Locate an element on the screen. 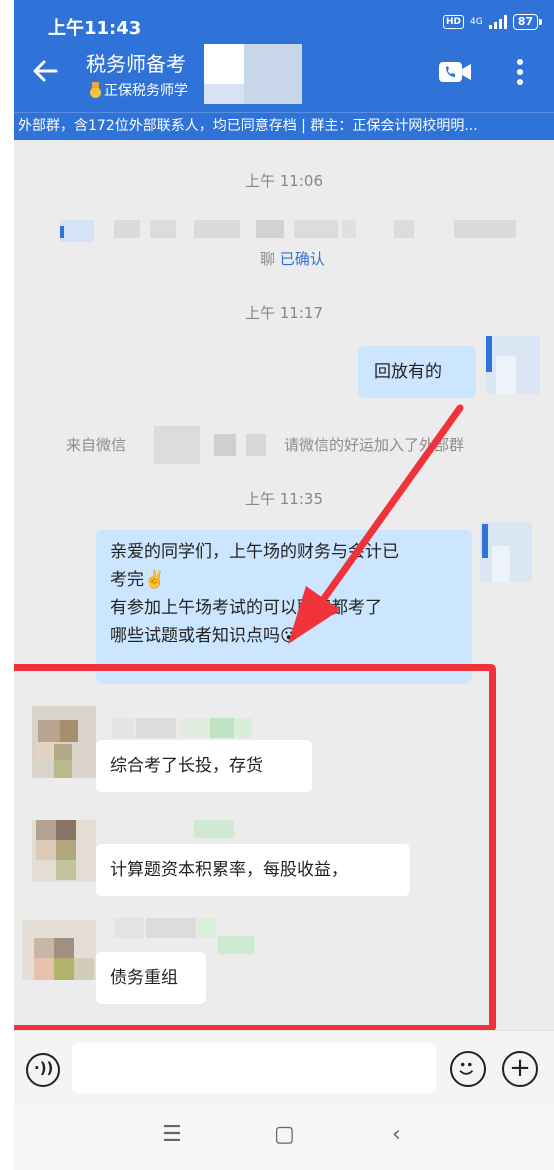 The image size is (554, 1170). announcement-line: 亲爱的同学们，上午场的财务与会计已 is located at coordinates (254, 552).